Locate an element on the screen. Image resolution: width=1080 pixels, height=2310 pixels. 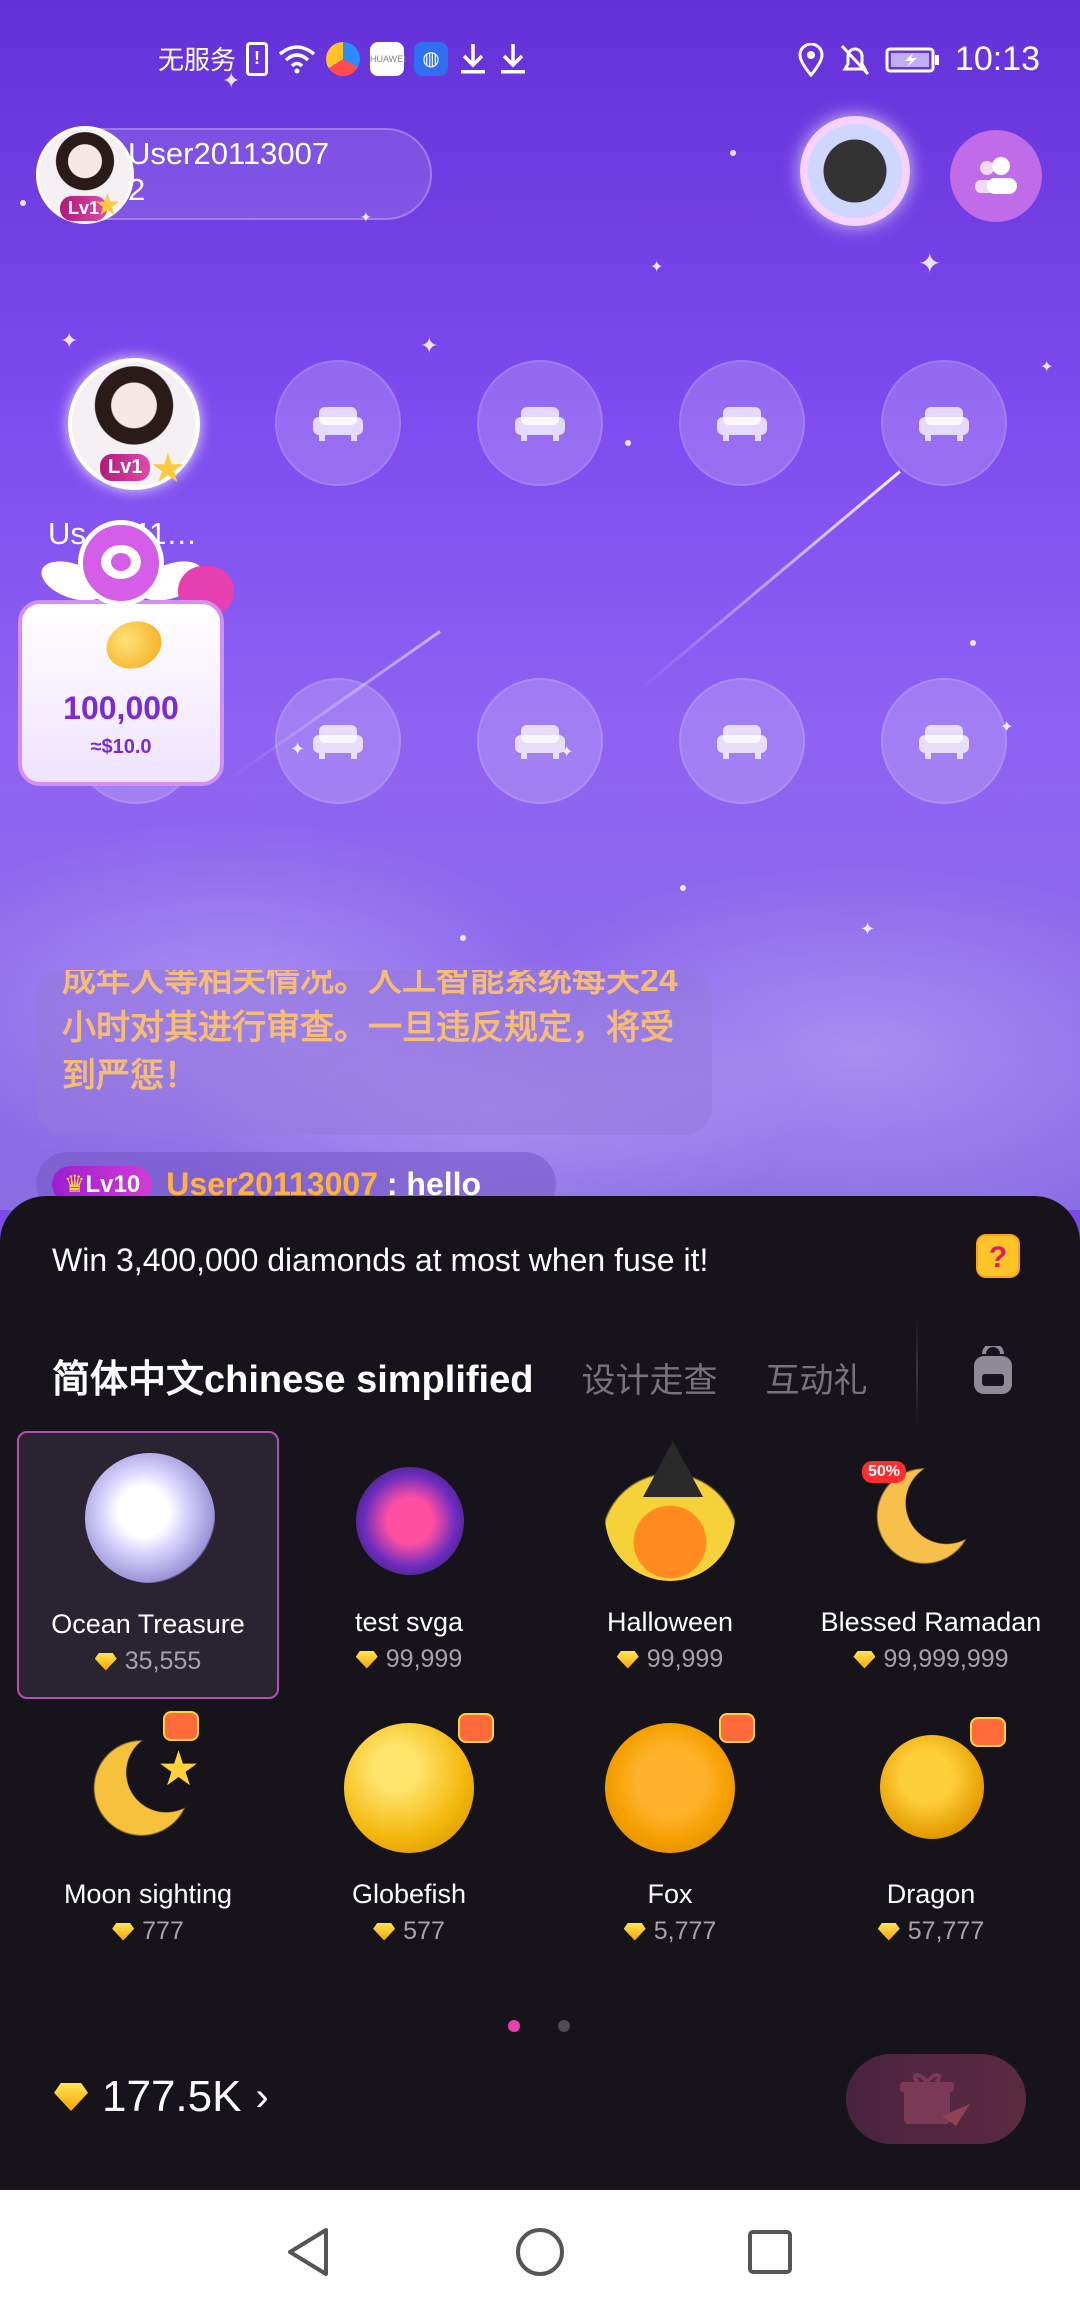
seat-level-badge: Lv1 is located at coordinates (125, 467).